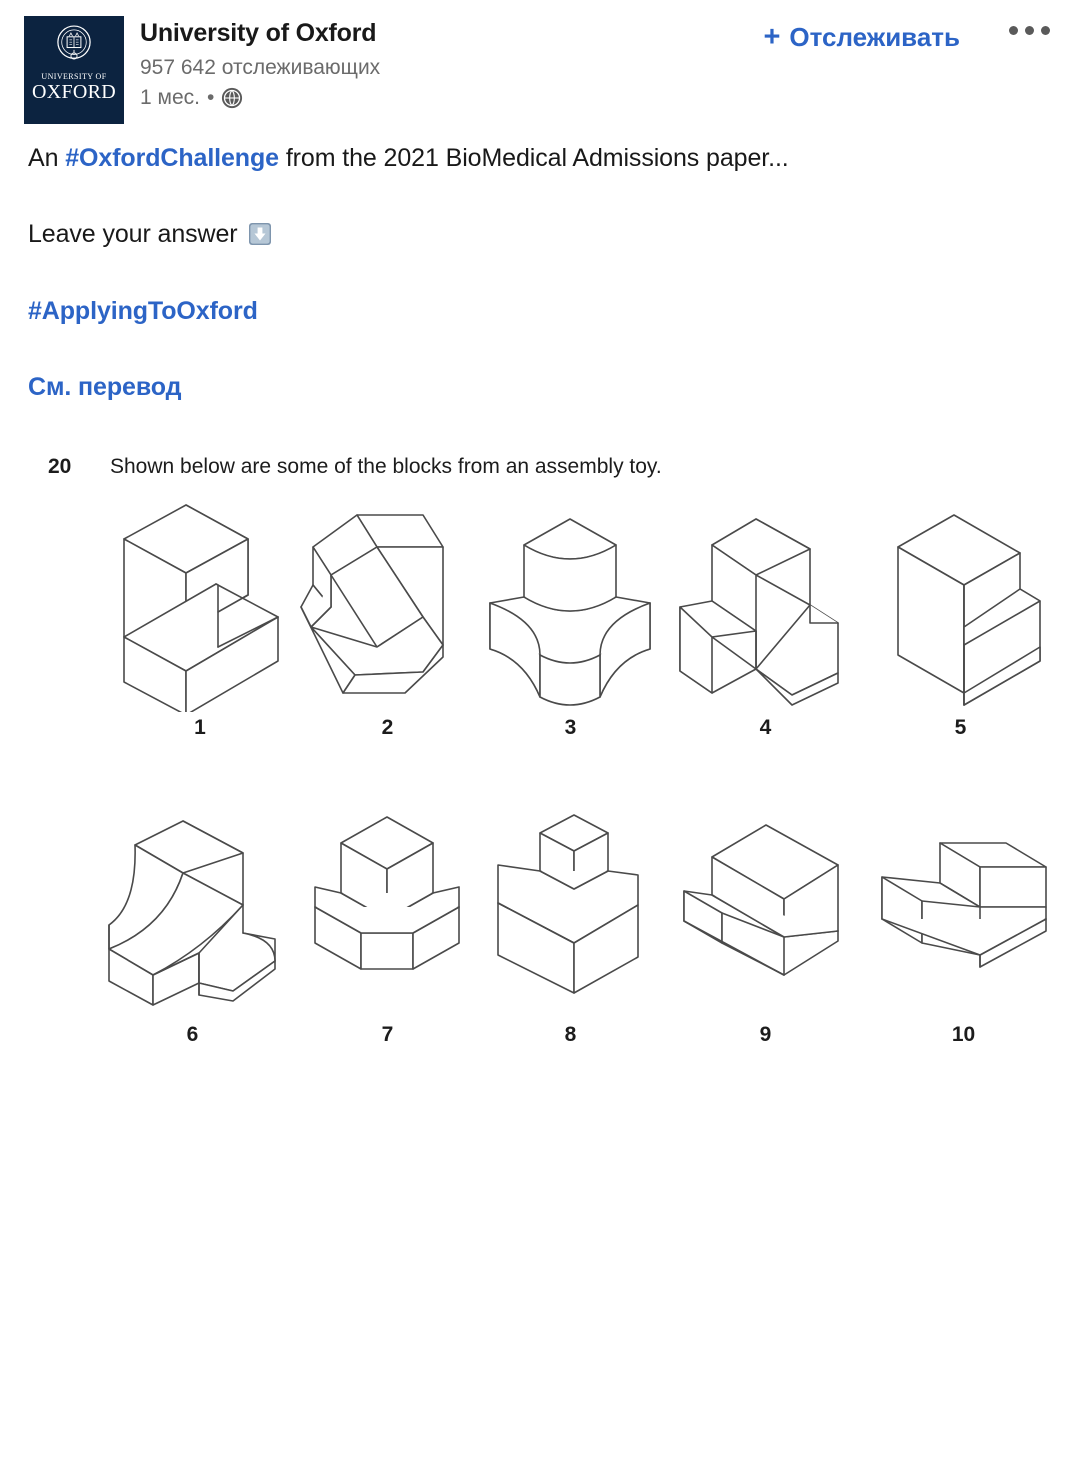  Describe the element at coordinates (874, 37) in the screenshot. I see `follow-button-label: Отслеживать` at that location.